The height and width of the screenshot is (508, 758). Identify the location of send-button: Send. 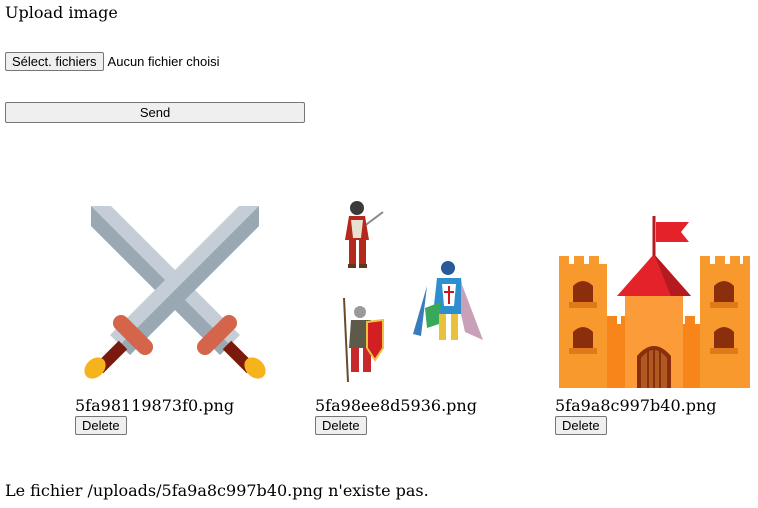
(155, 112).